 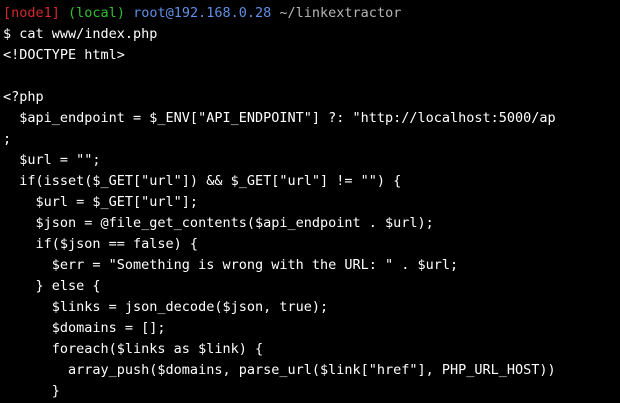 What do you see at coordinates (340, 13) in the screenshot?
I see `current-directory: ~/linkextractor` at bounding box center [340, 13].